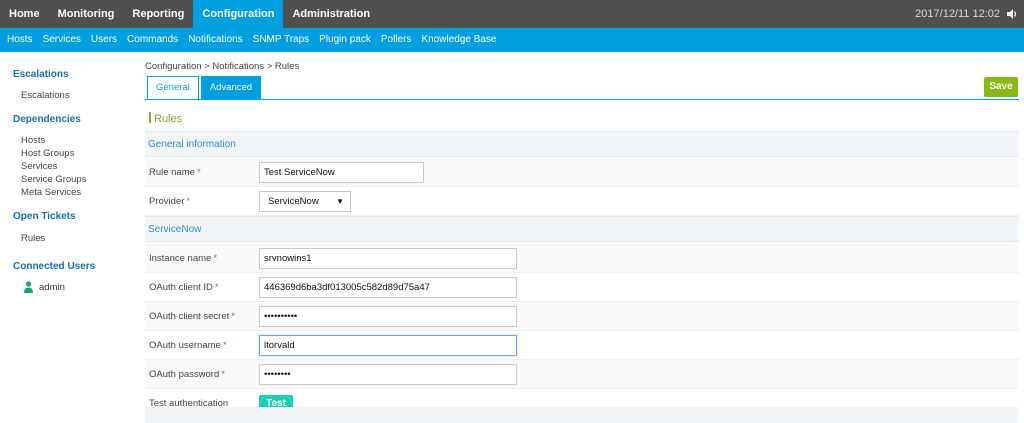  Describe the element at coordinates (222, 66) in the screenshot. I see `breadcrumb: Configuration > Notifications > Rules` at that location.